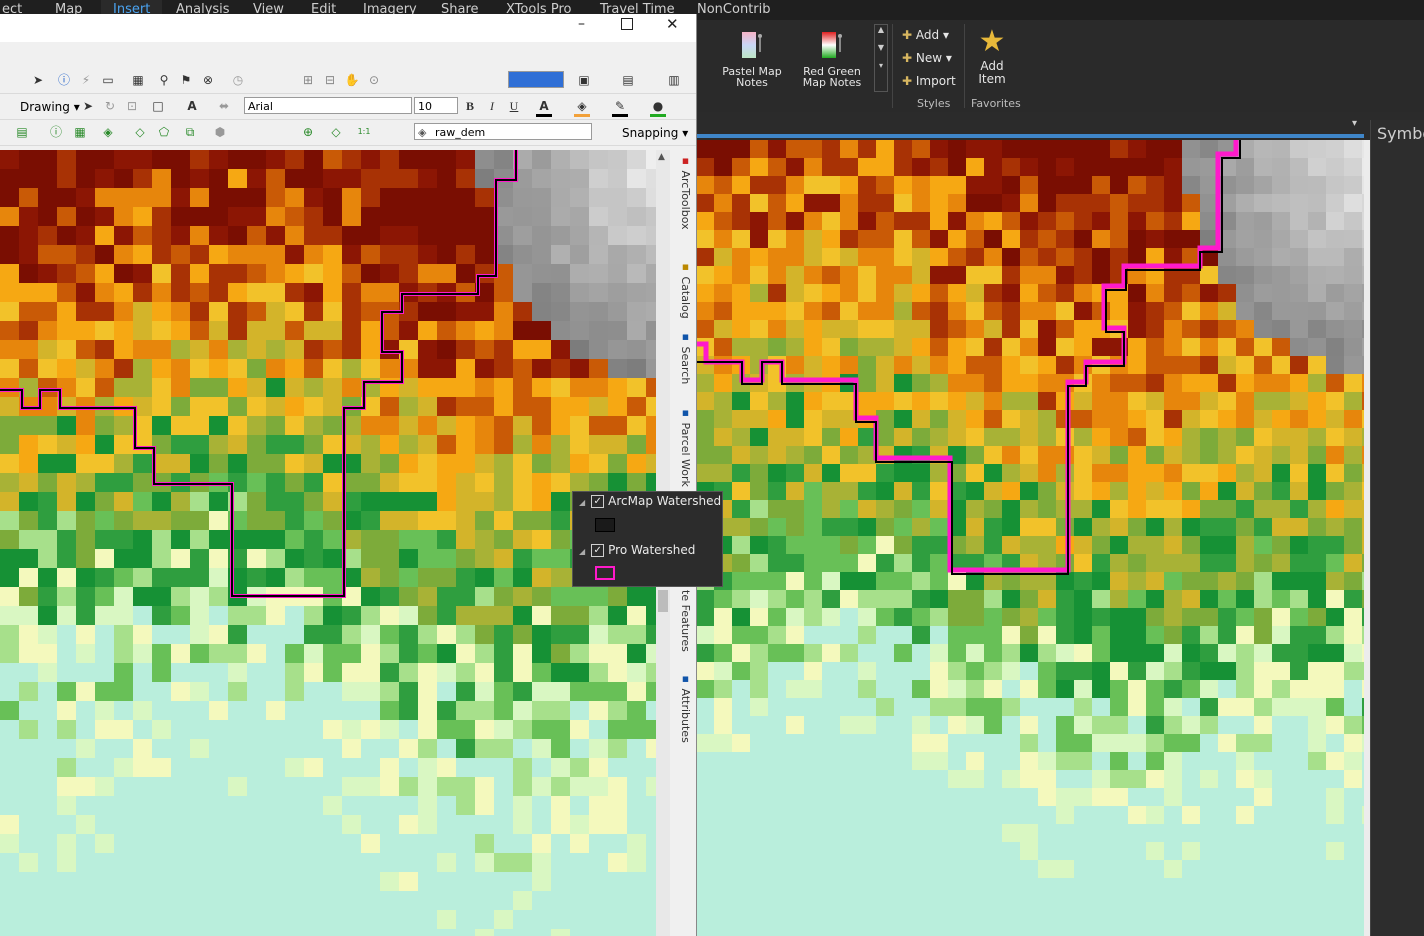  I want to click on marker-color-icon: ●, so click(658, 107).